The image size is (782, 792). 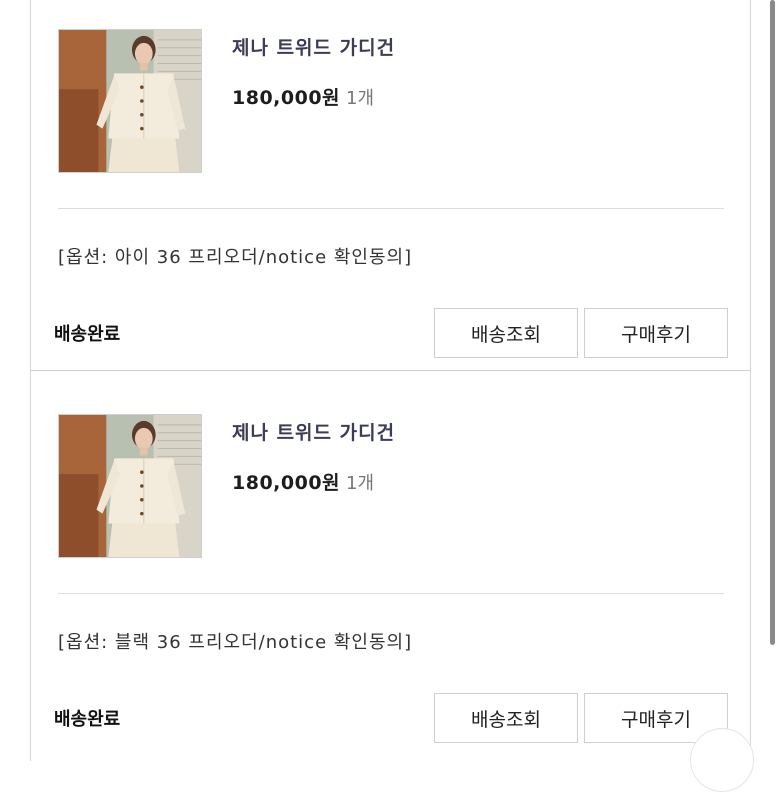 I want to click on floating-button, so click(x=722, y=760).